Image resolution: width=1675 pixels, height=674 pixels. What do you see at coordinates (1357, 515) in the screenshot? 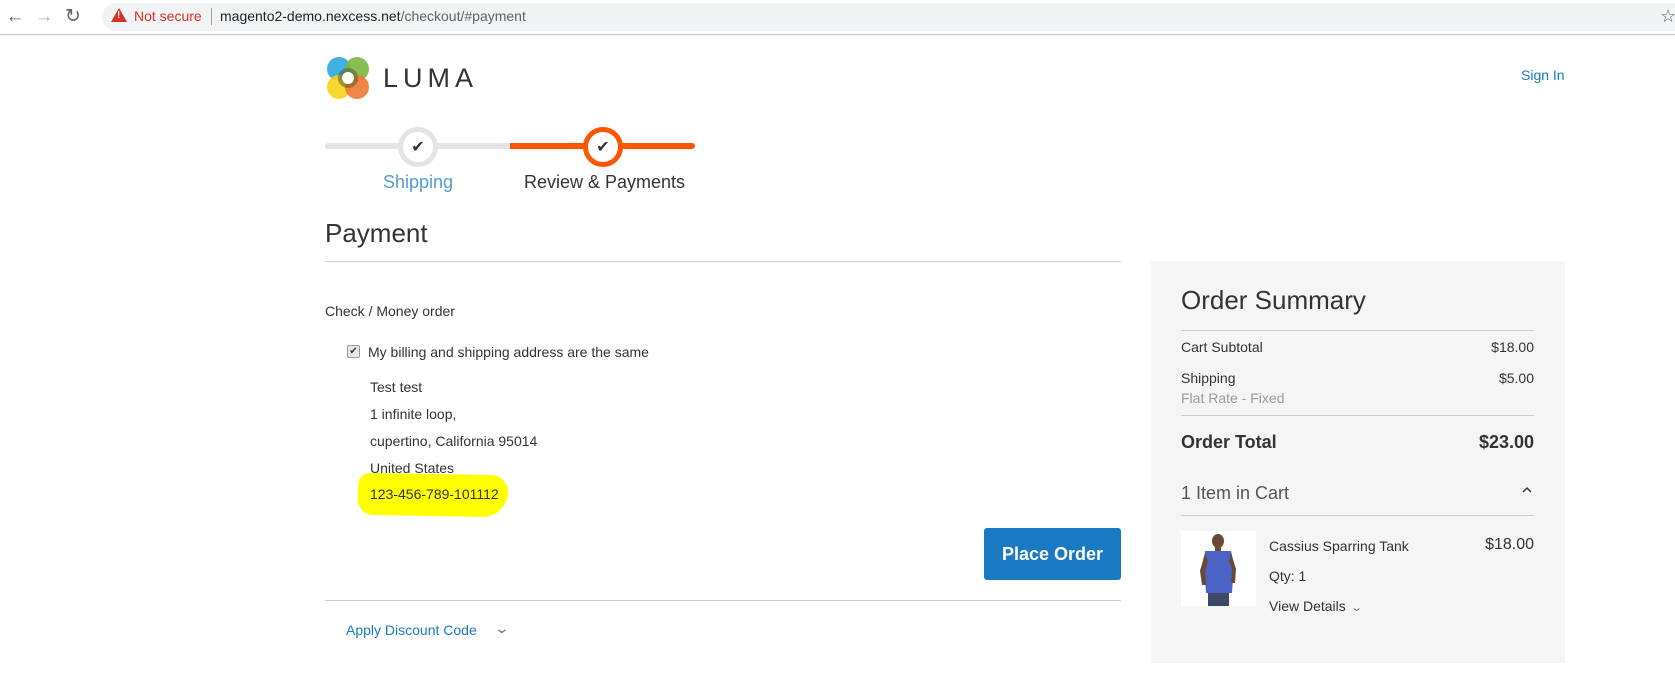
I see `cart-divider` at bounding box center [1357, 515].